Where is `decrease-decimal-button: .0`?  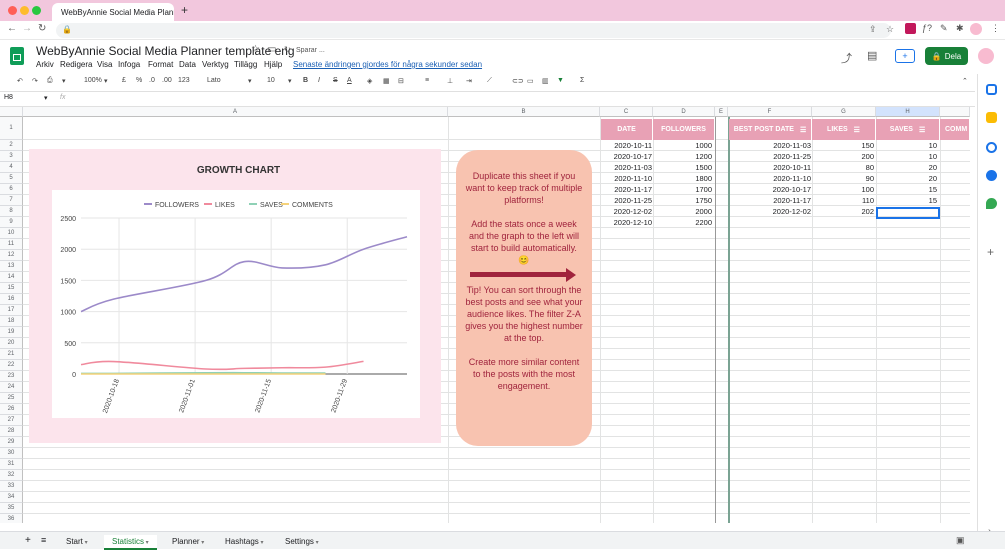
decrease-decimal-button: .0 is located at coordinates (152, 80).